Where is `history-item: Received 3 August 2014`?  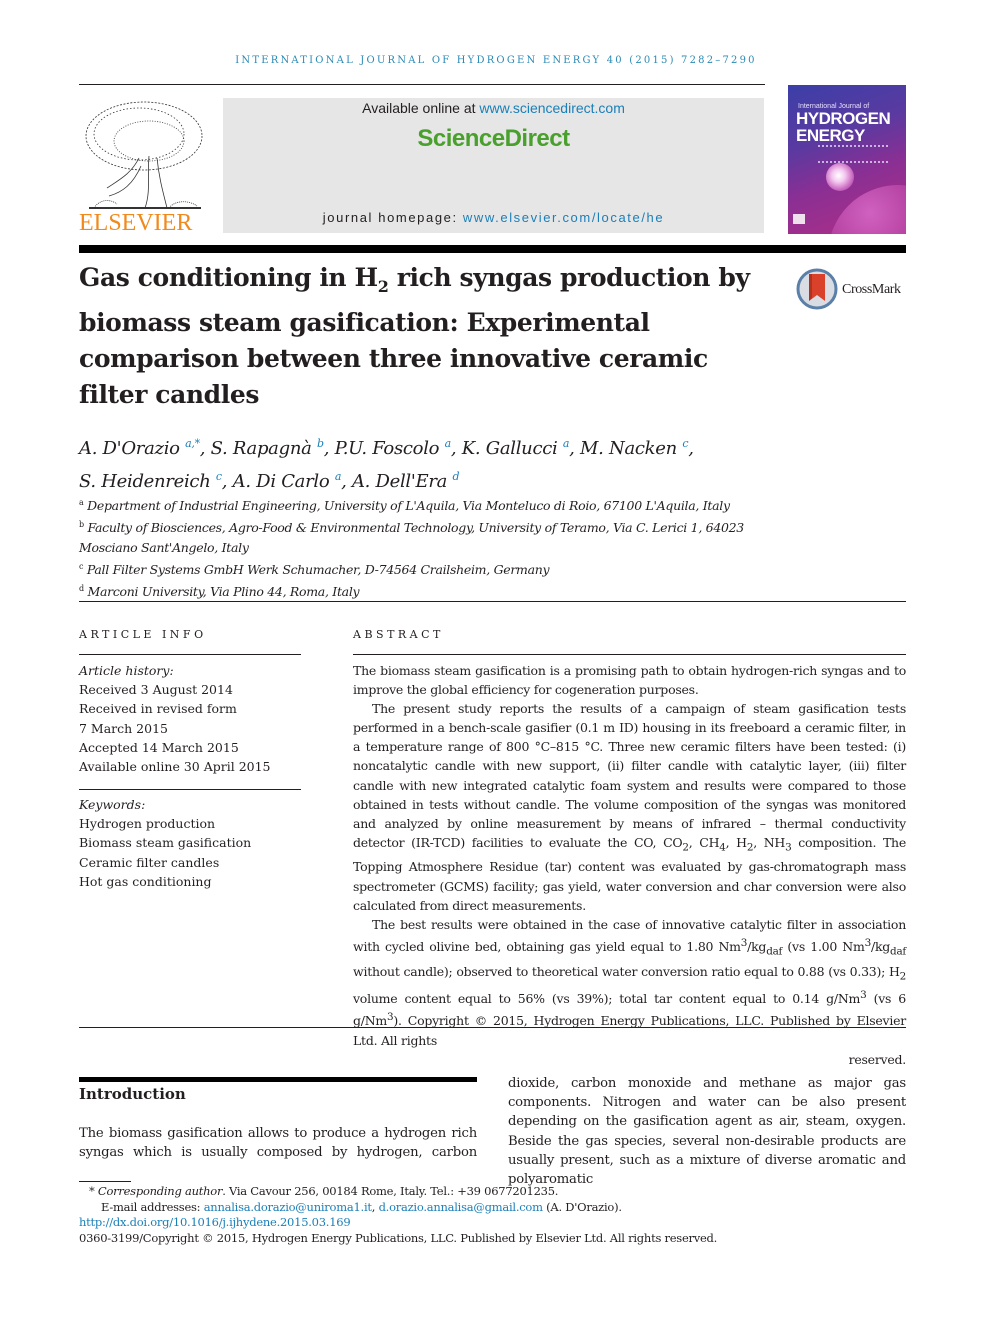
history-item: Received 3 August 2014 is located at coordinates (156, 690).